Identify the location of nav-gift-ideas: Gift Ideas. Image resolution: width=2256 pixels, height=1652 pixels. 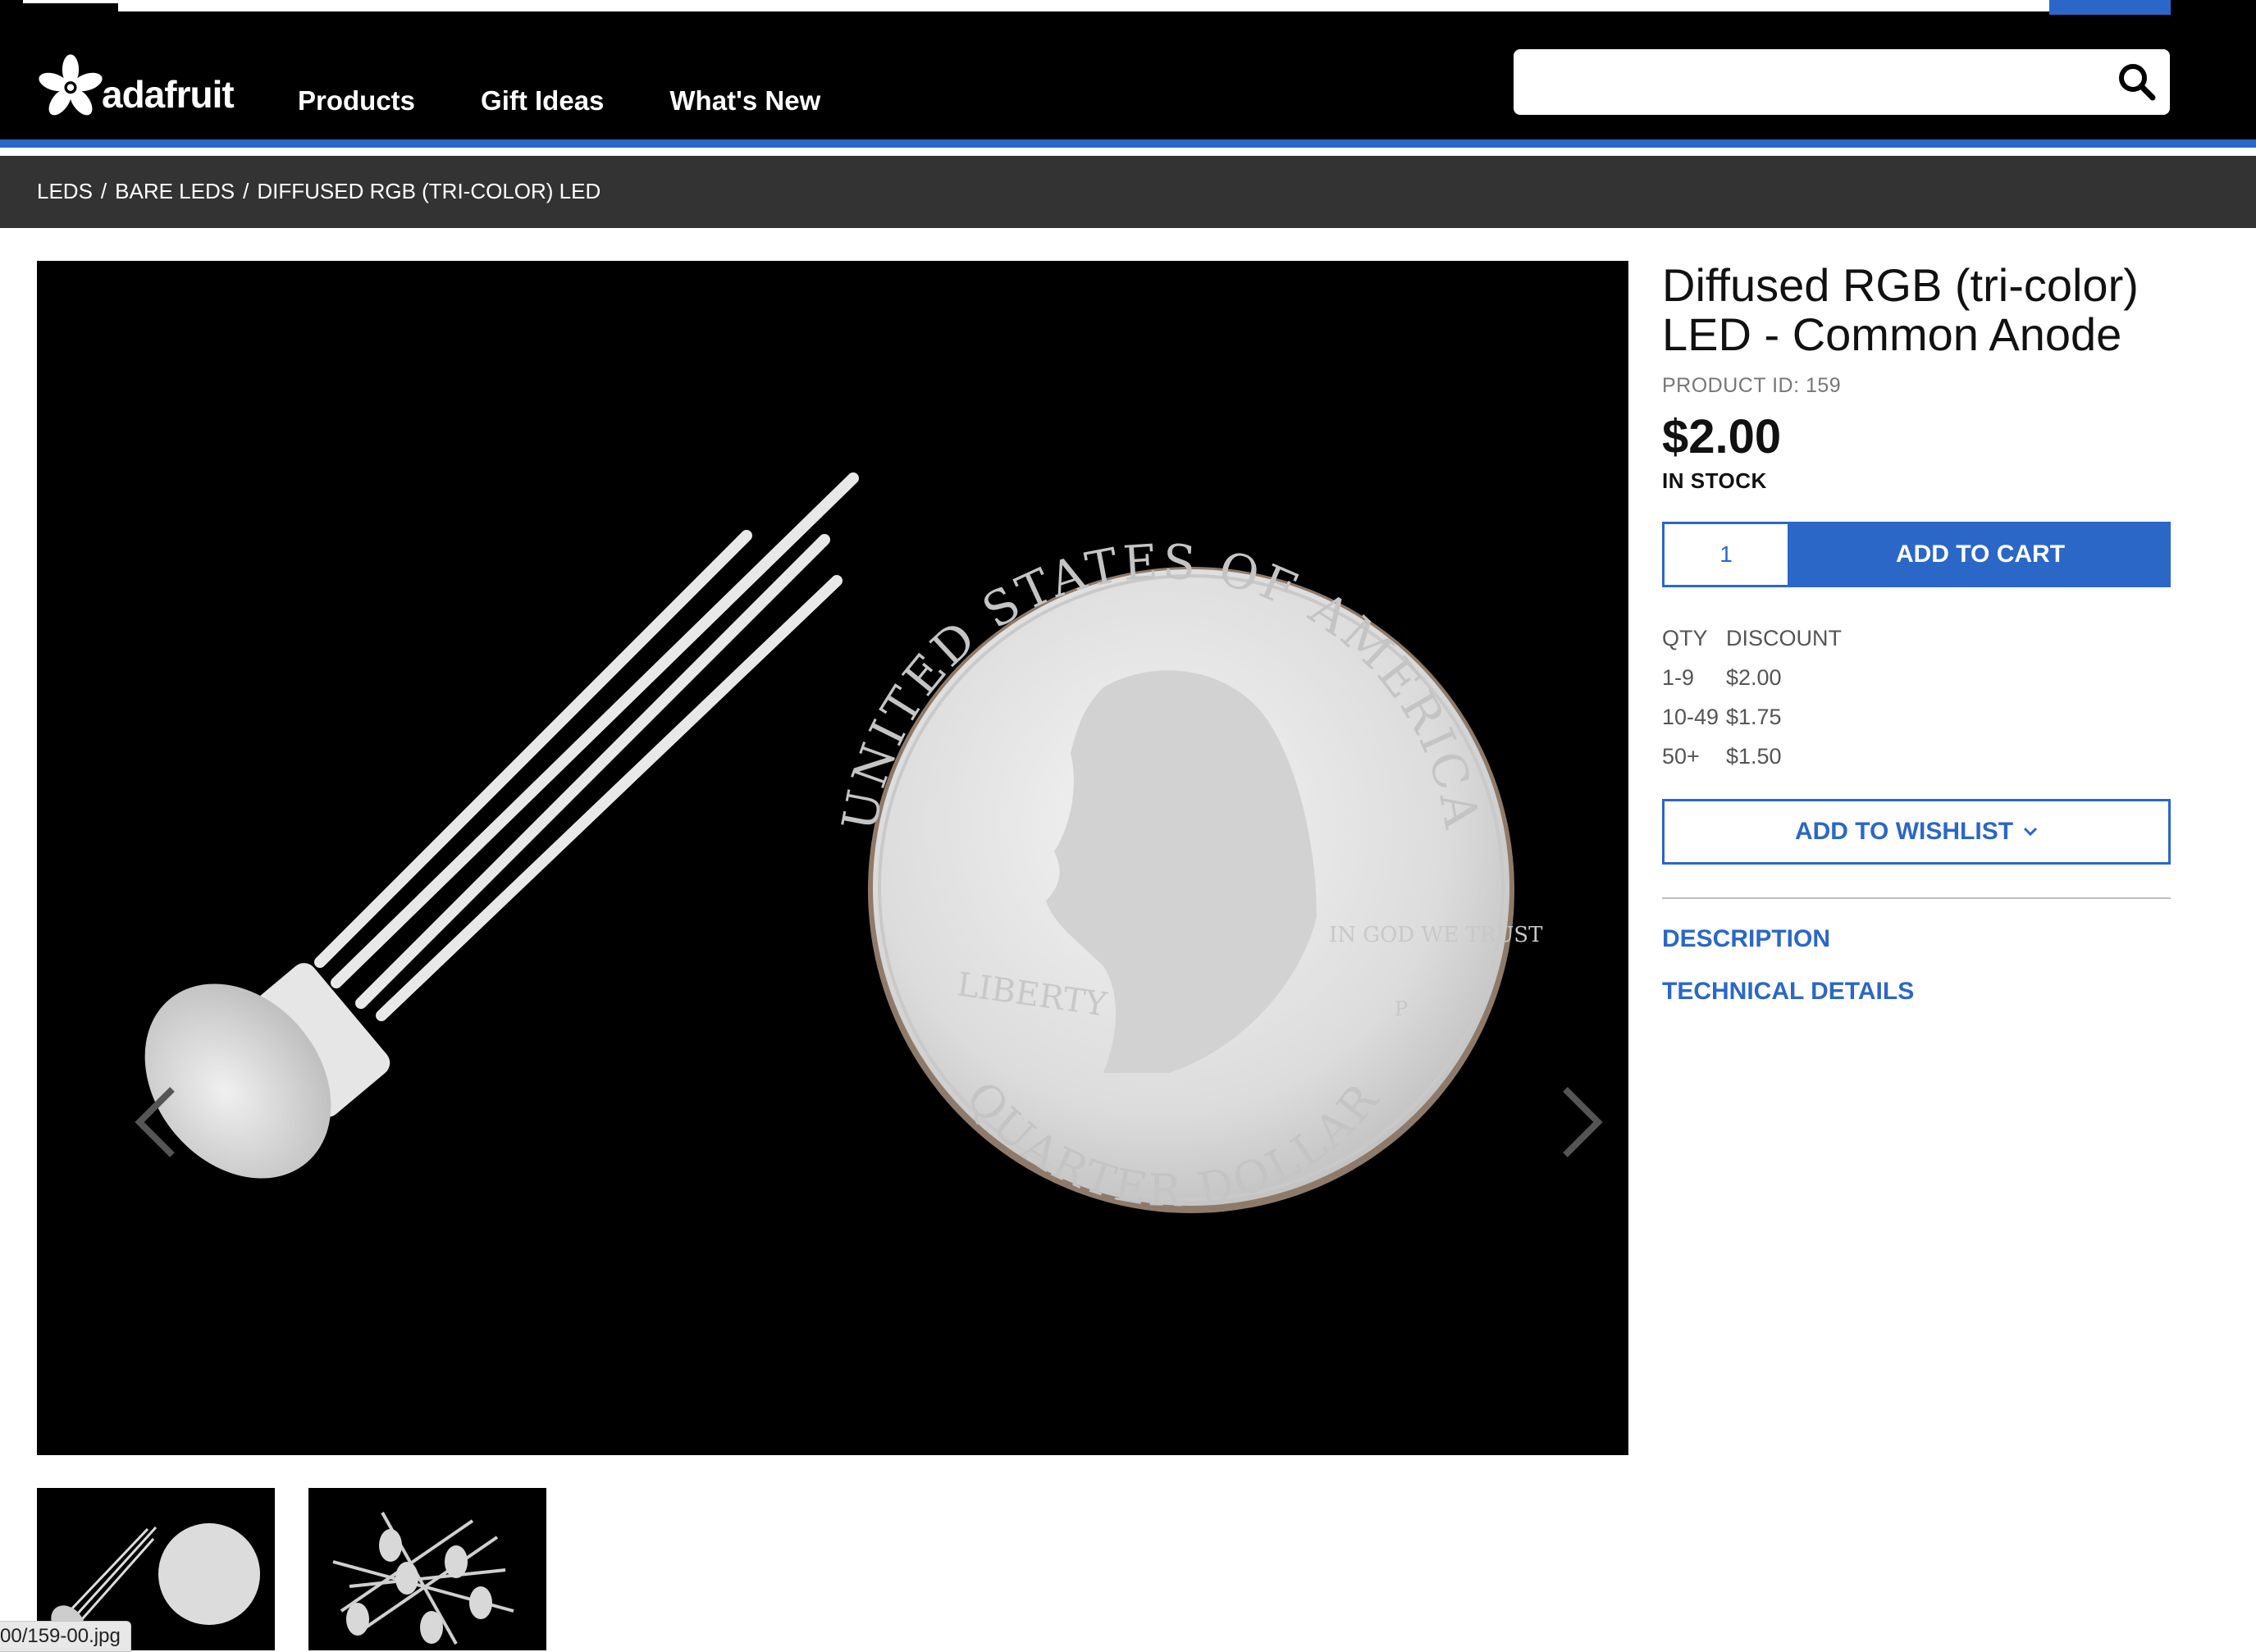
(542, 100).